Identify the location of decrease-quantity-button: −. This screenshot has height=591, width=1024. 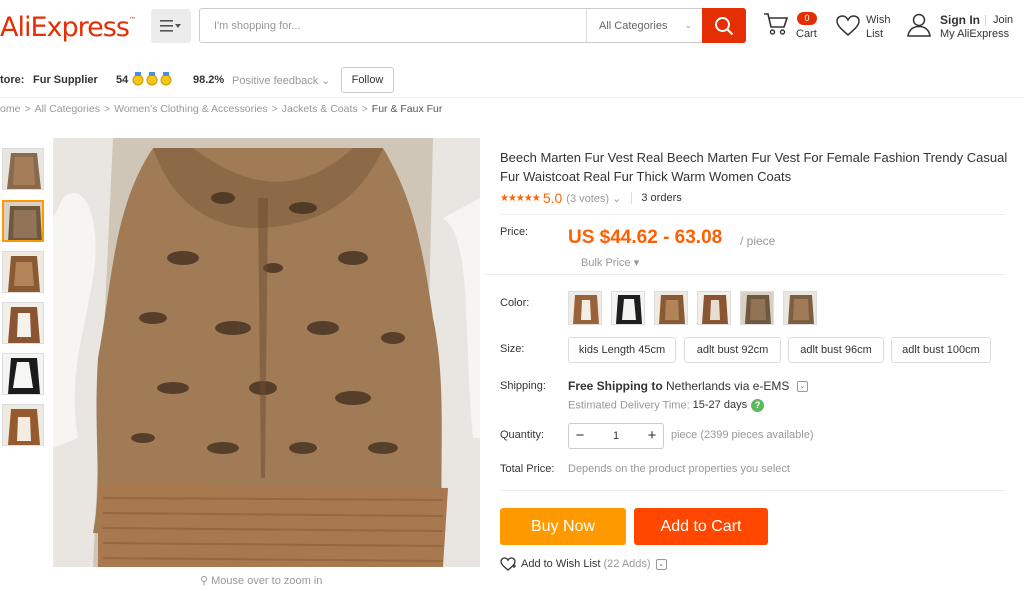
(580, 436).